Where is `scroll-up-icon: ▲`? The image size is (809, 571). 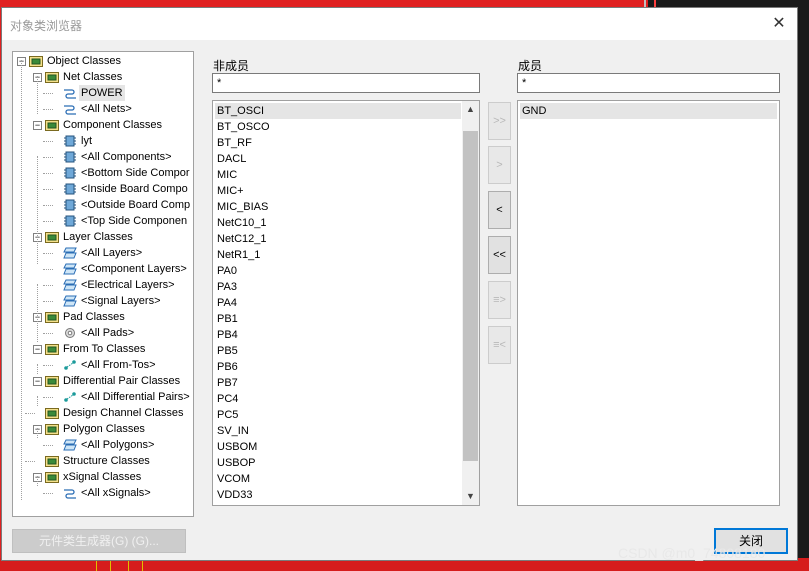 scroll-up-icon: ▲ is located at coordinates (470, 109).